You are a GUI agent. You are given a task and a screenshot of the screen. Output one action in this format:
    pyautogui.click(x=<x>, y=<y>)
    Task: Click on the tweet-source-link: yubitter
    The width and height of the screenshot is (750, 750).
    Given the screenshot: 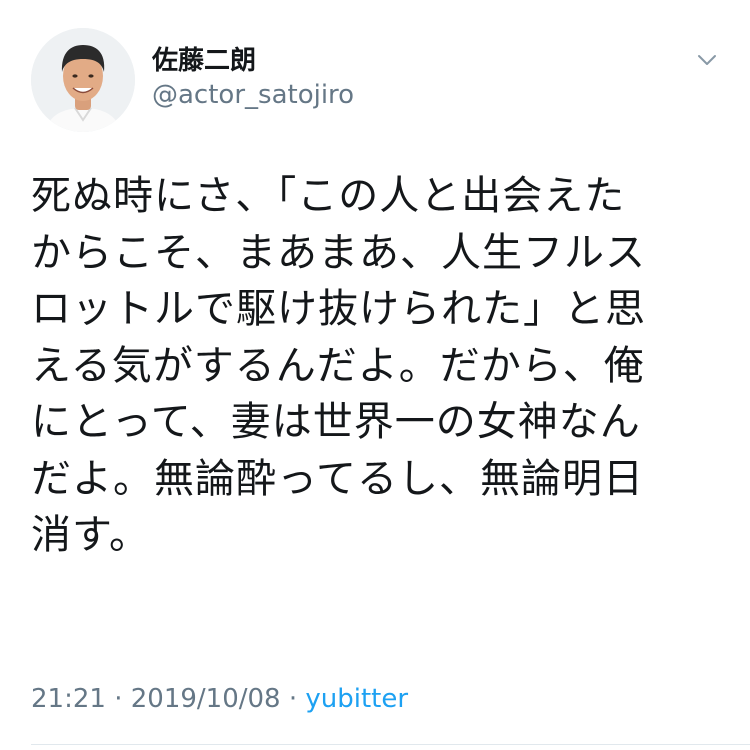 What is the action you would take?
    pyautogui.click(x=356, y=699)
    